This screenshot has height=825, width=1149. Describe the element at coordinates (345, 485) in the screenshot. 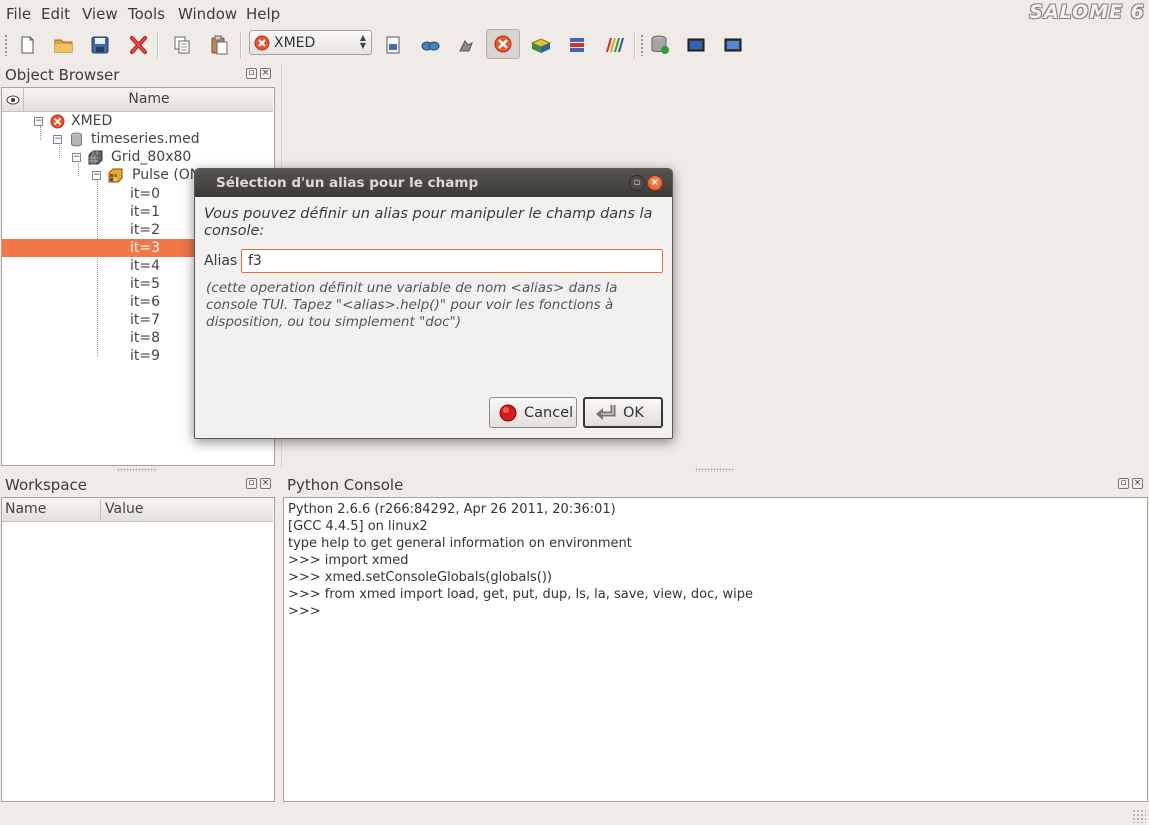

I see `python-console-title: Python Console` at that location.